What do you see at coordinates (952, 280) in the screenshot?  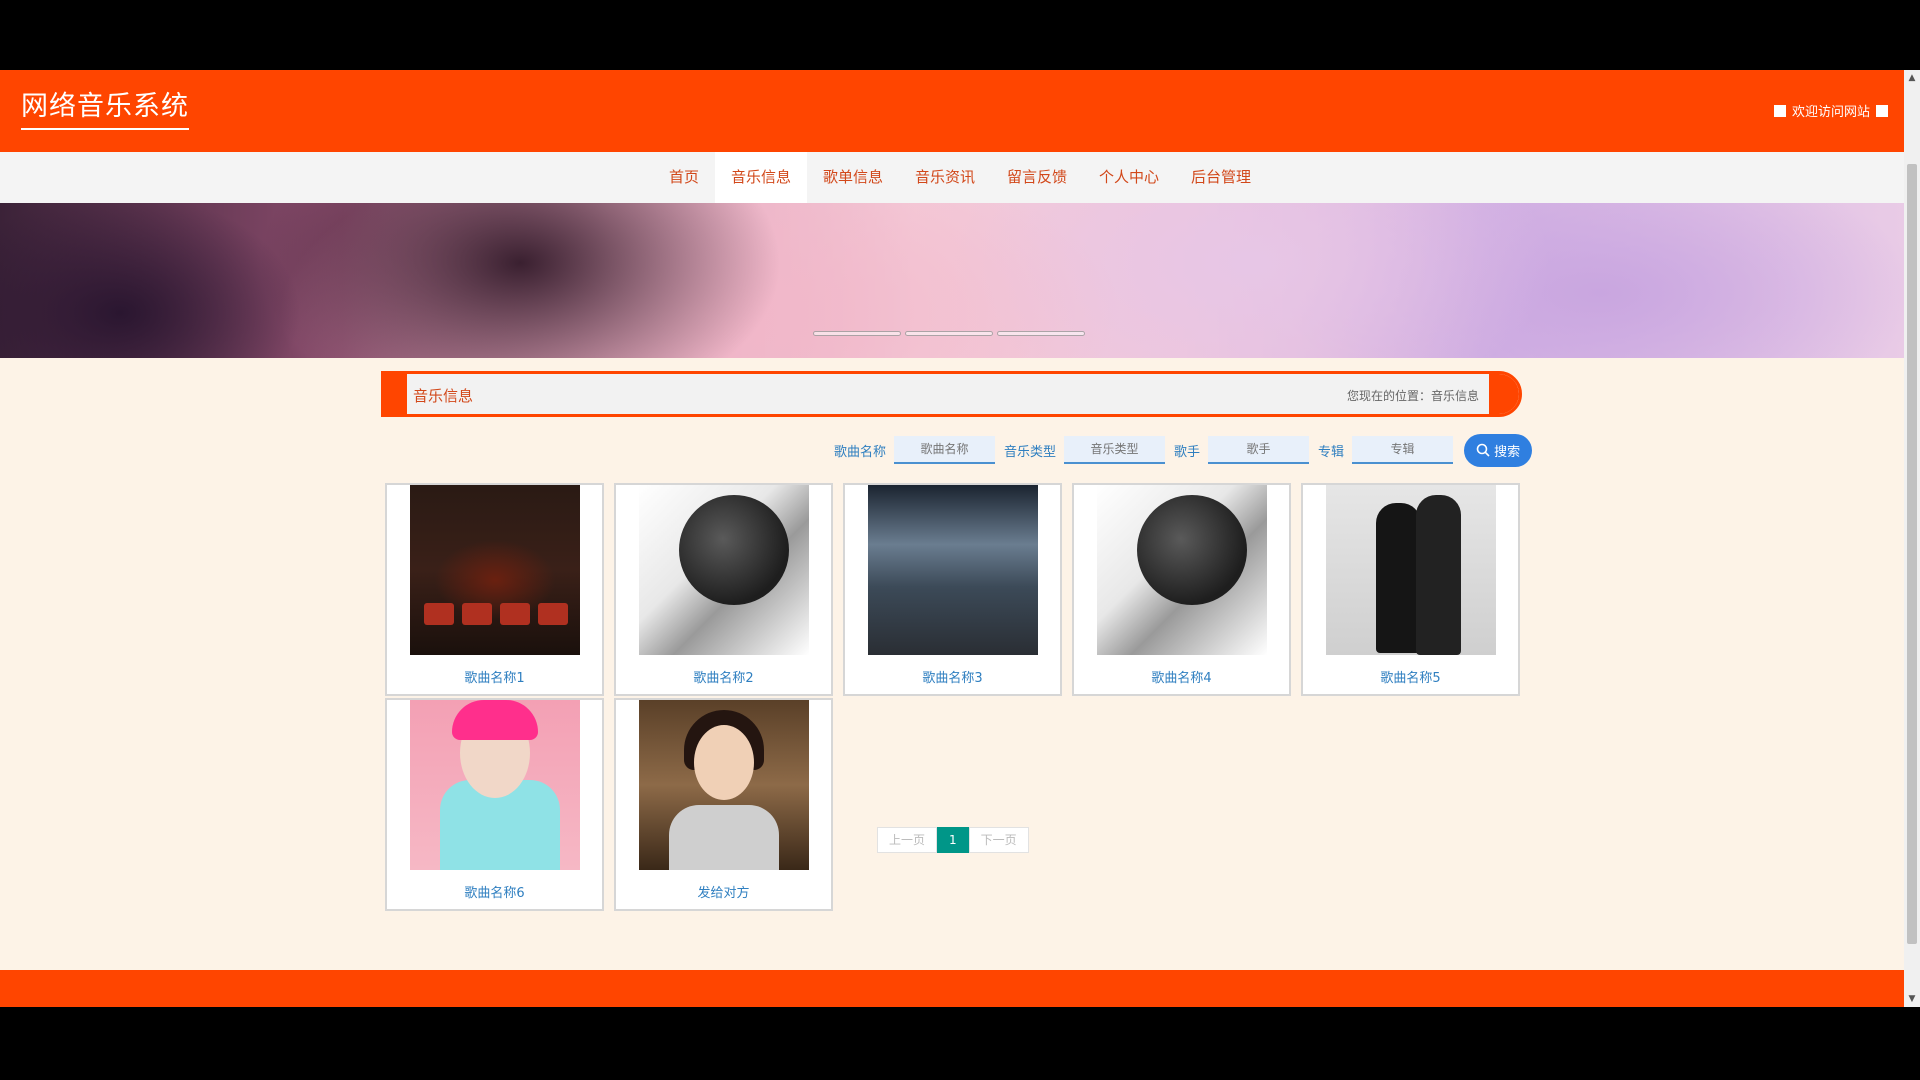 I see `banner-carousel` at bounding box center [952, 280].